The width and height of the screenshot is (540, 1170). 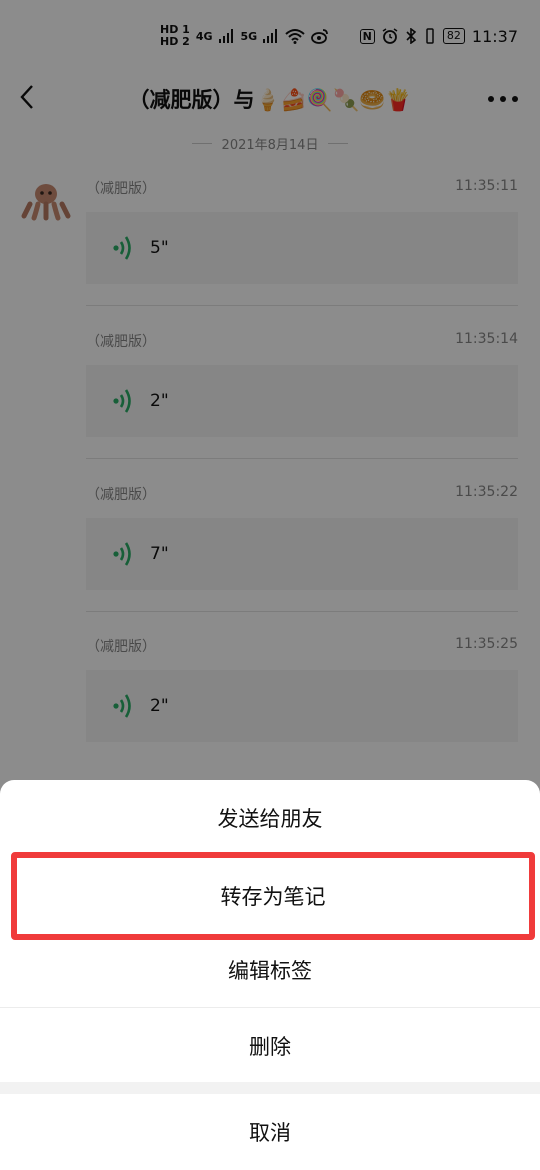 What do you see at coordinates (273, 896) in the screenshot?
I see `save-as-note-button: 转存为笔记` at bounding box center [273, 896].